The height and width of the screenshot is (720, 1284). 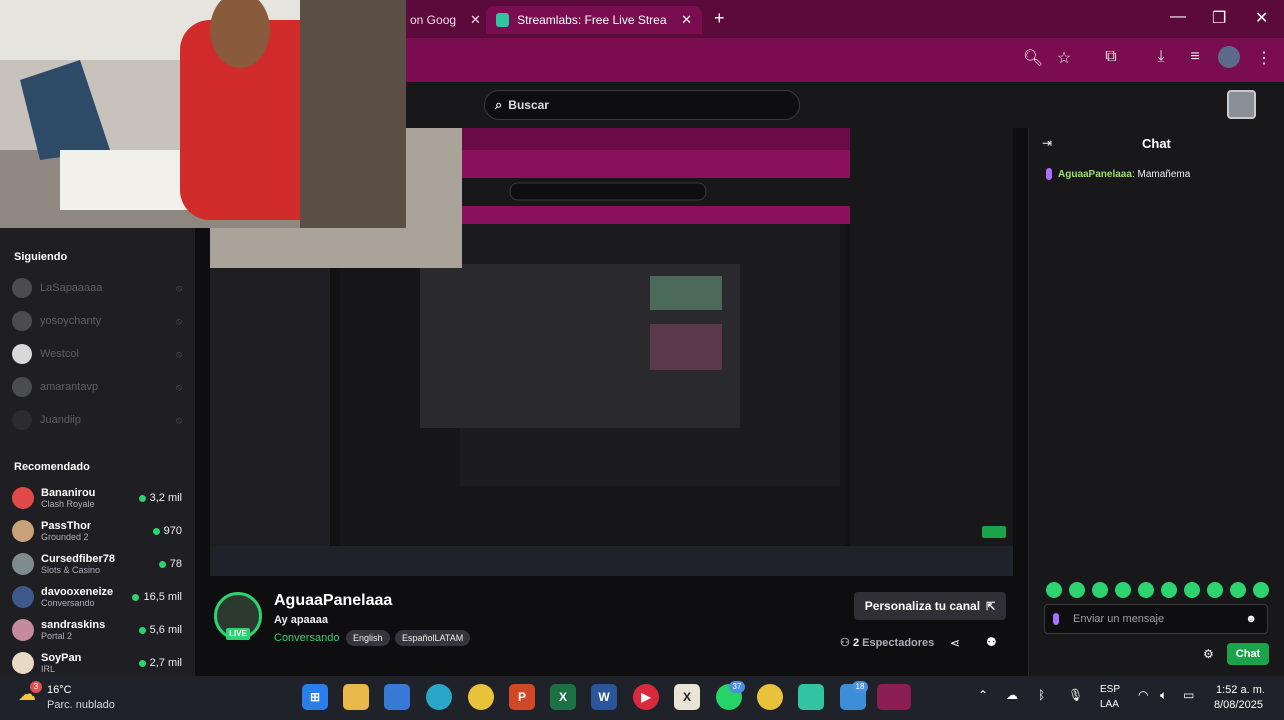 I want to click on powerpoint-icon: P, so click(x=522, y=697).